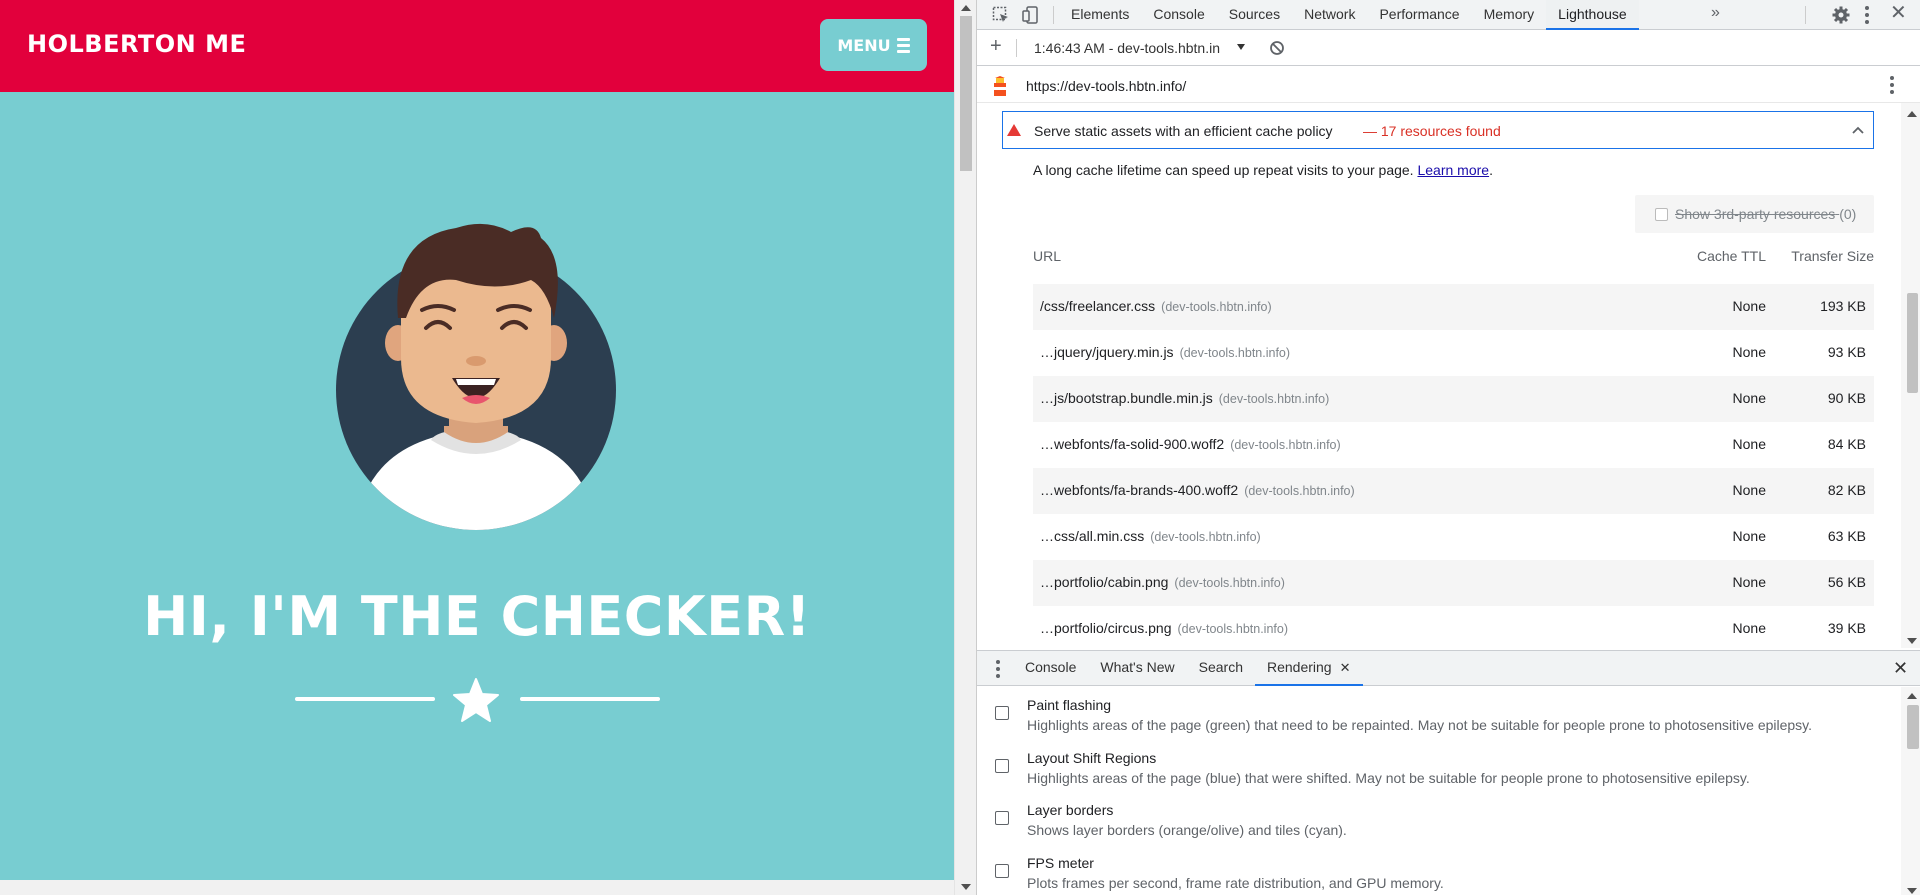 This screenshot has width=1920, height=895. I want to click on resource-transfer-size: 56 KB, so click(1846, 582).